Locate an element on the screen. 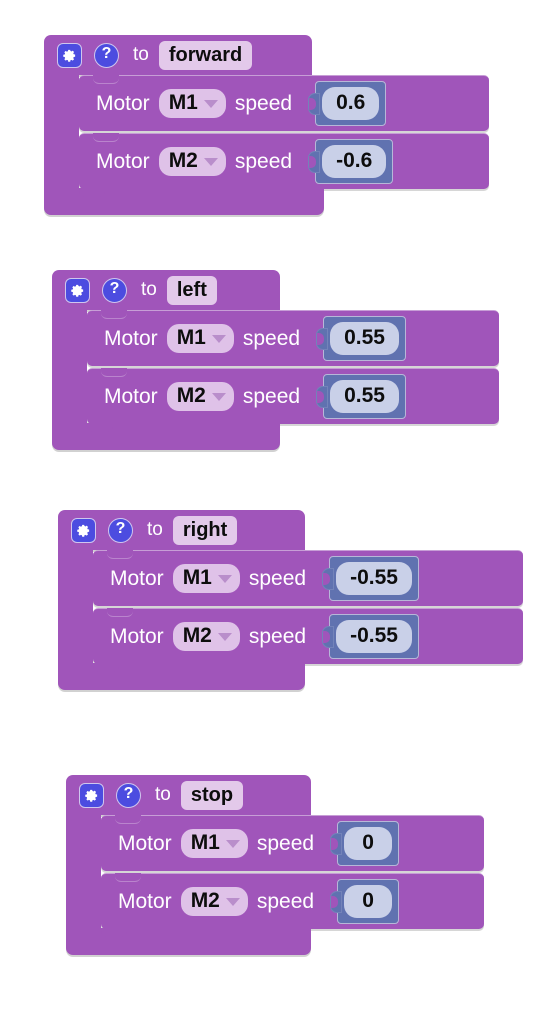  define-header: ? to left is located at coordinates (166, 290).